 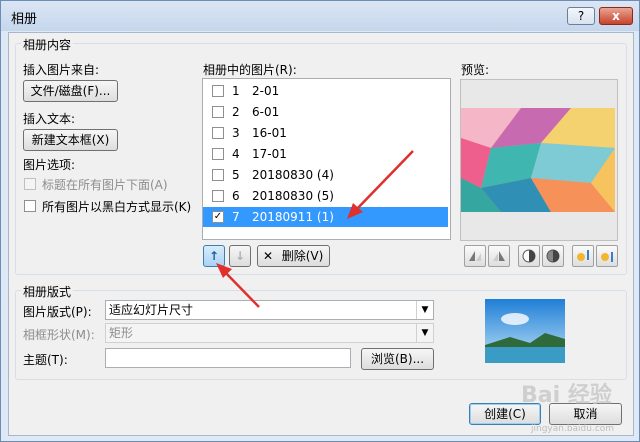 What do you see at coordinates (315, 229) in the screenshot?
I see `annotation-arrows` at bounding box center [315, 229].